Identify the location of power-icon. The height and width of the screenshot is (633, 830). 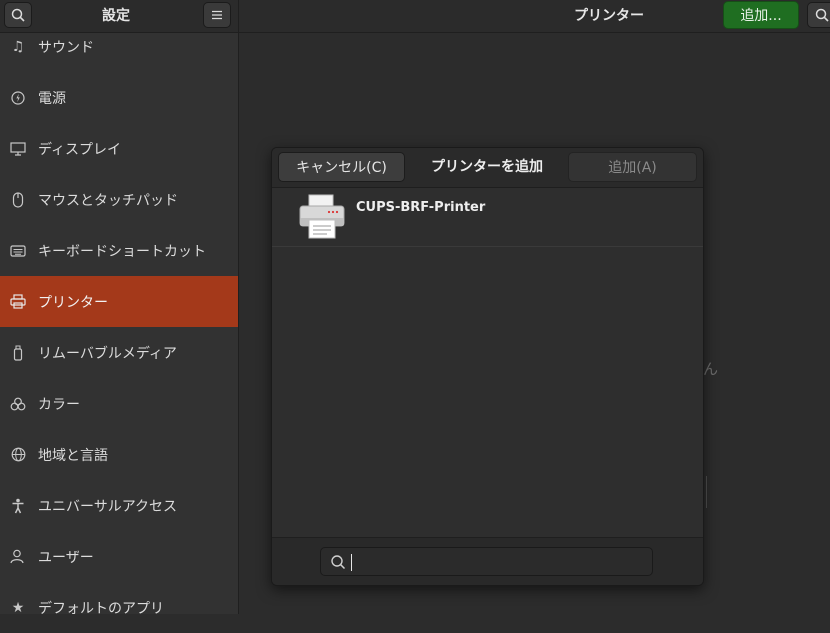
(18, 98).